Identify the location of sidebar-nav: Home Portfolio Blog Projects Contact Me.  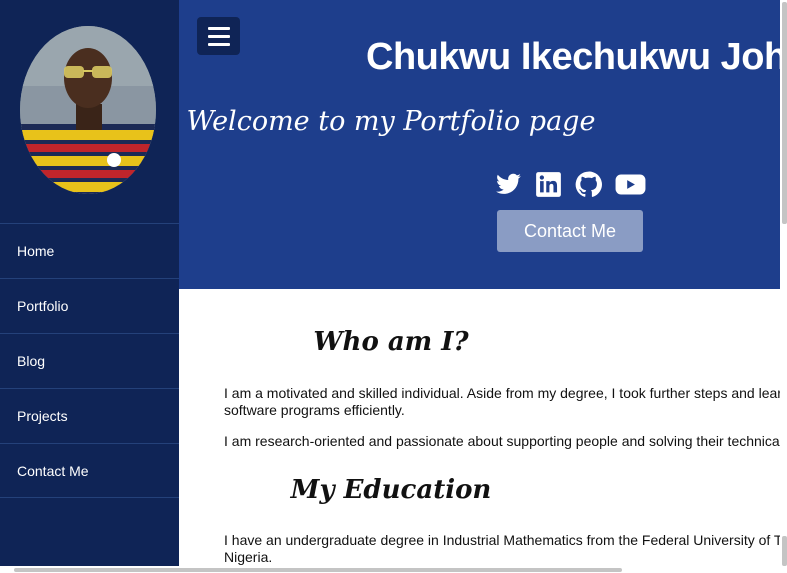
(89, 360).